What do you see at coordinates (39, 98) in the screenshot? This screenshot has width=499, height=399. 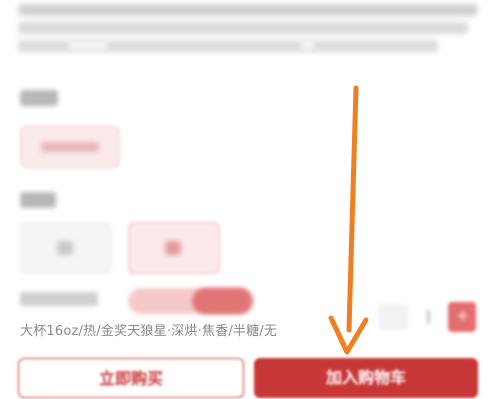 I see `cup-section-label` at bounding box center [39, 98].